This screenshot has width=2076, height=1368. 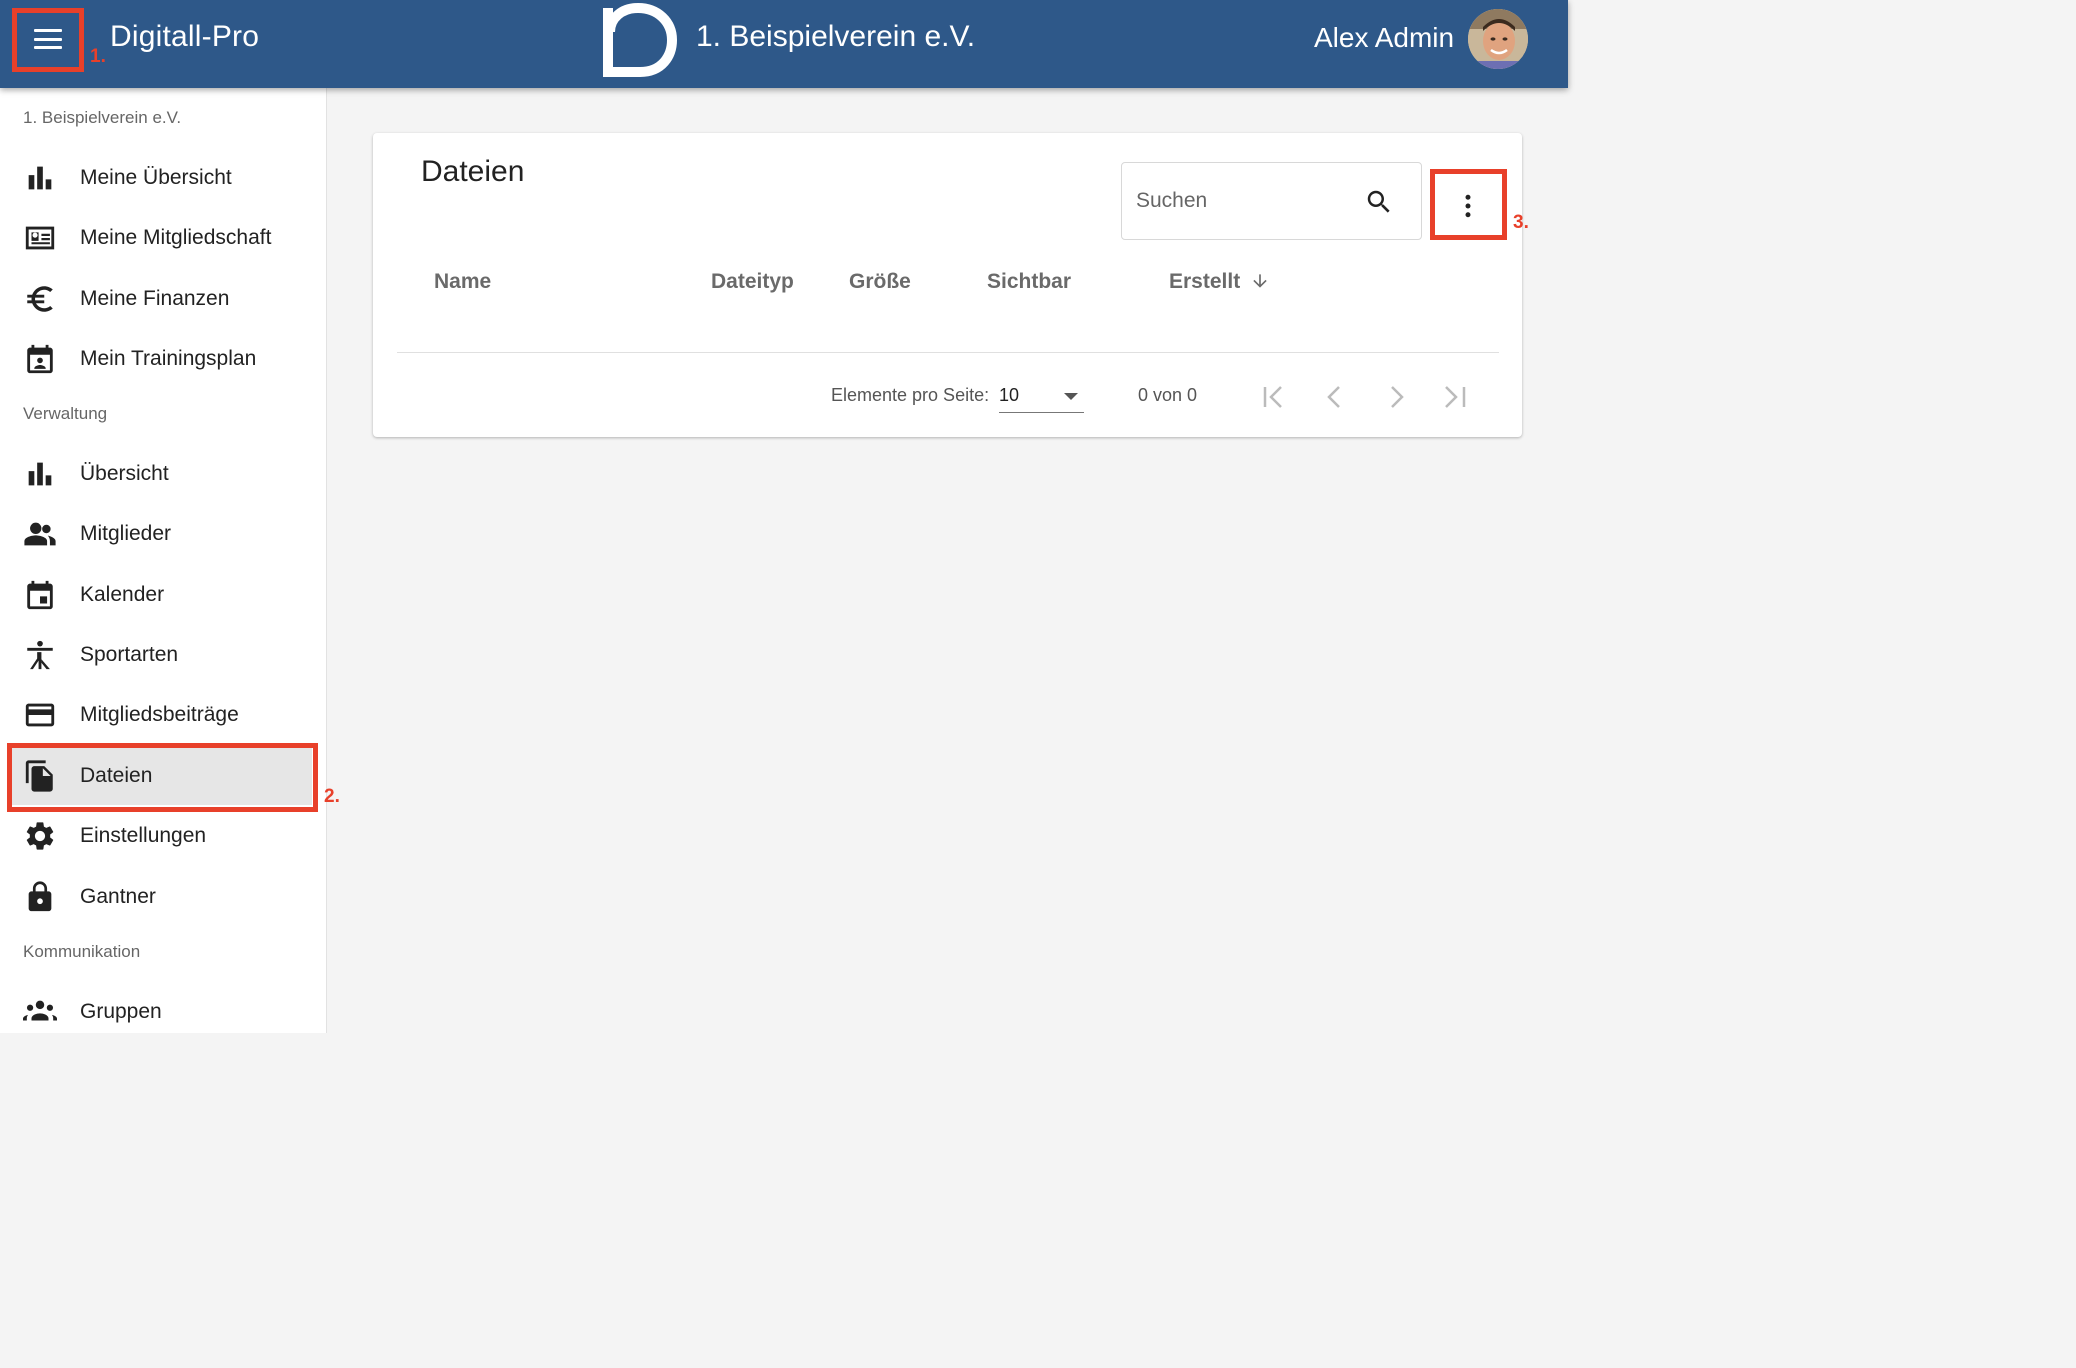 What do you see at coordinates (1071, 396) in the screenshot?
I see `chevron-down-icon` at bounding box center [1071, 396].